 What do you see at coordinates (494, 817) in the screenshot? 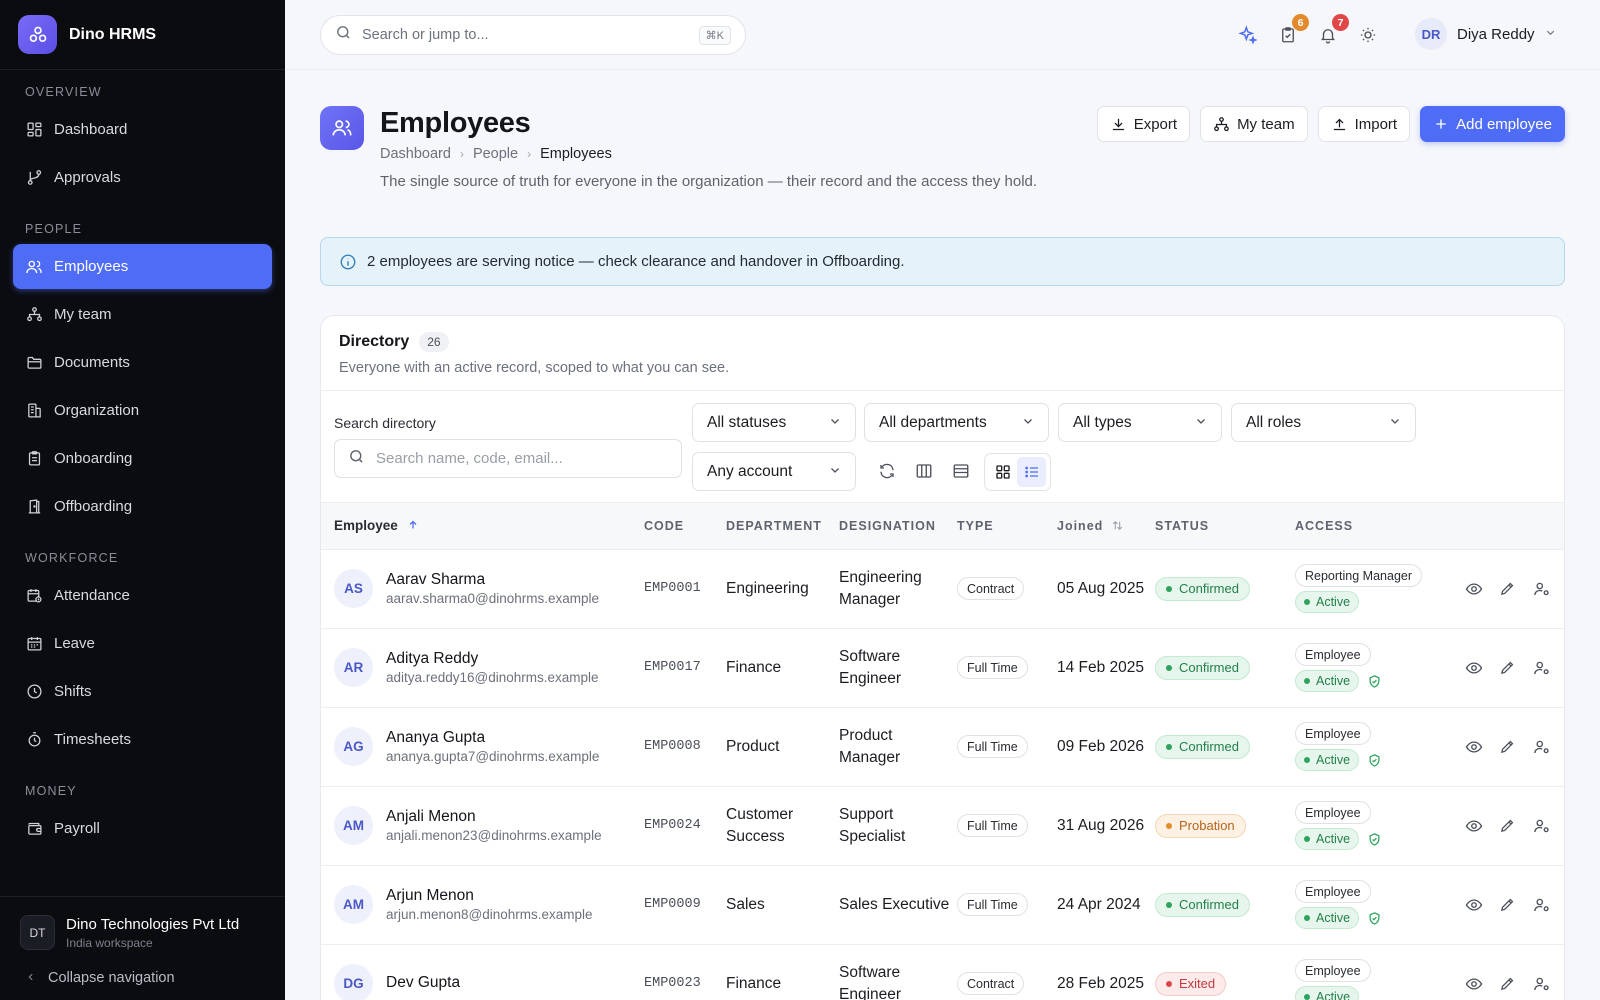
I see `employee-name: Anjali Menon` at bounding box center [494, 817].